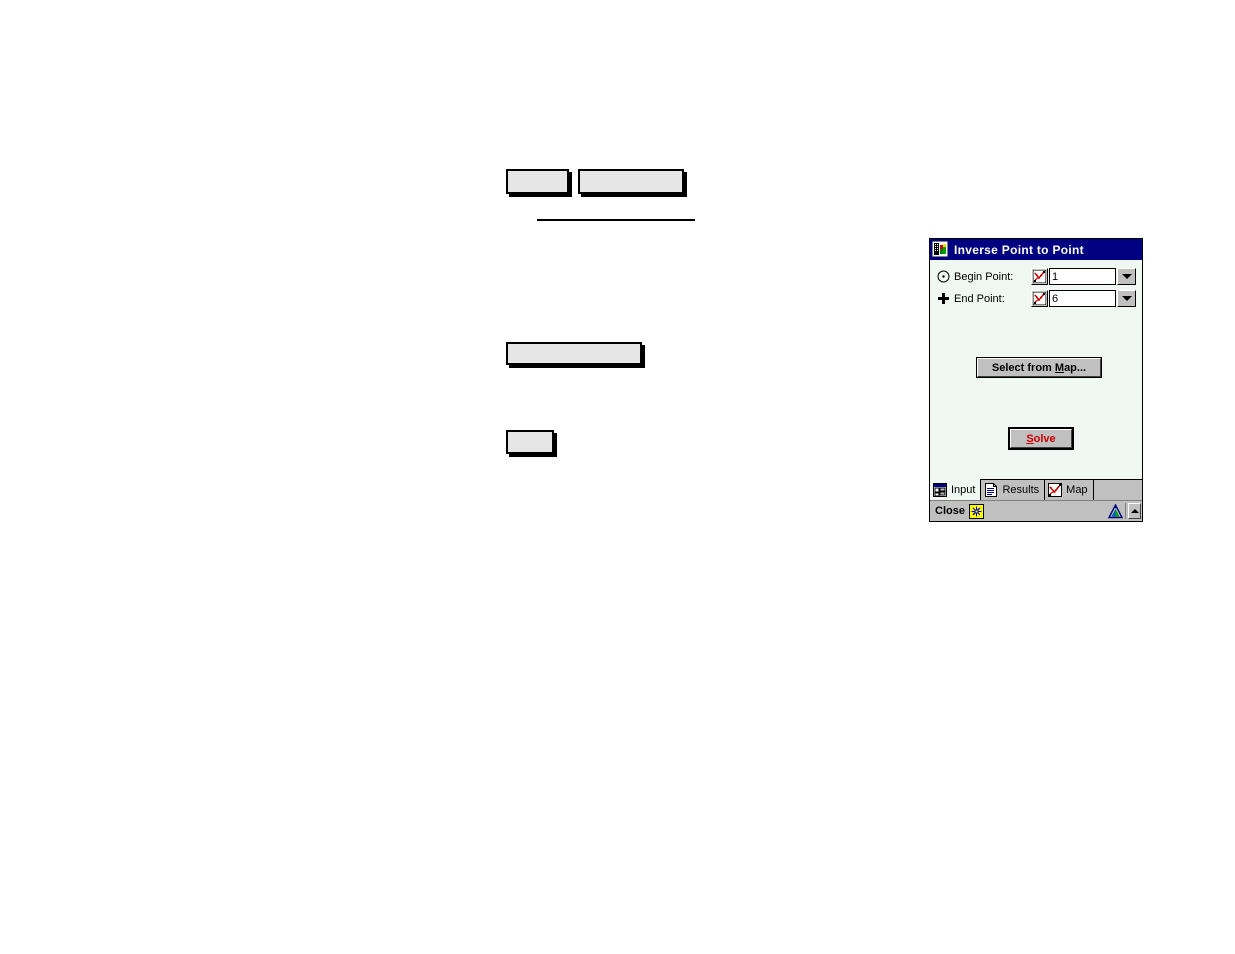  Describe the element at coordinates (1039, 298) in the screenshot. I see `map-pick-icon-end-button` at that location.